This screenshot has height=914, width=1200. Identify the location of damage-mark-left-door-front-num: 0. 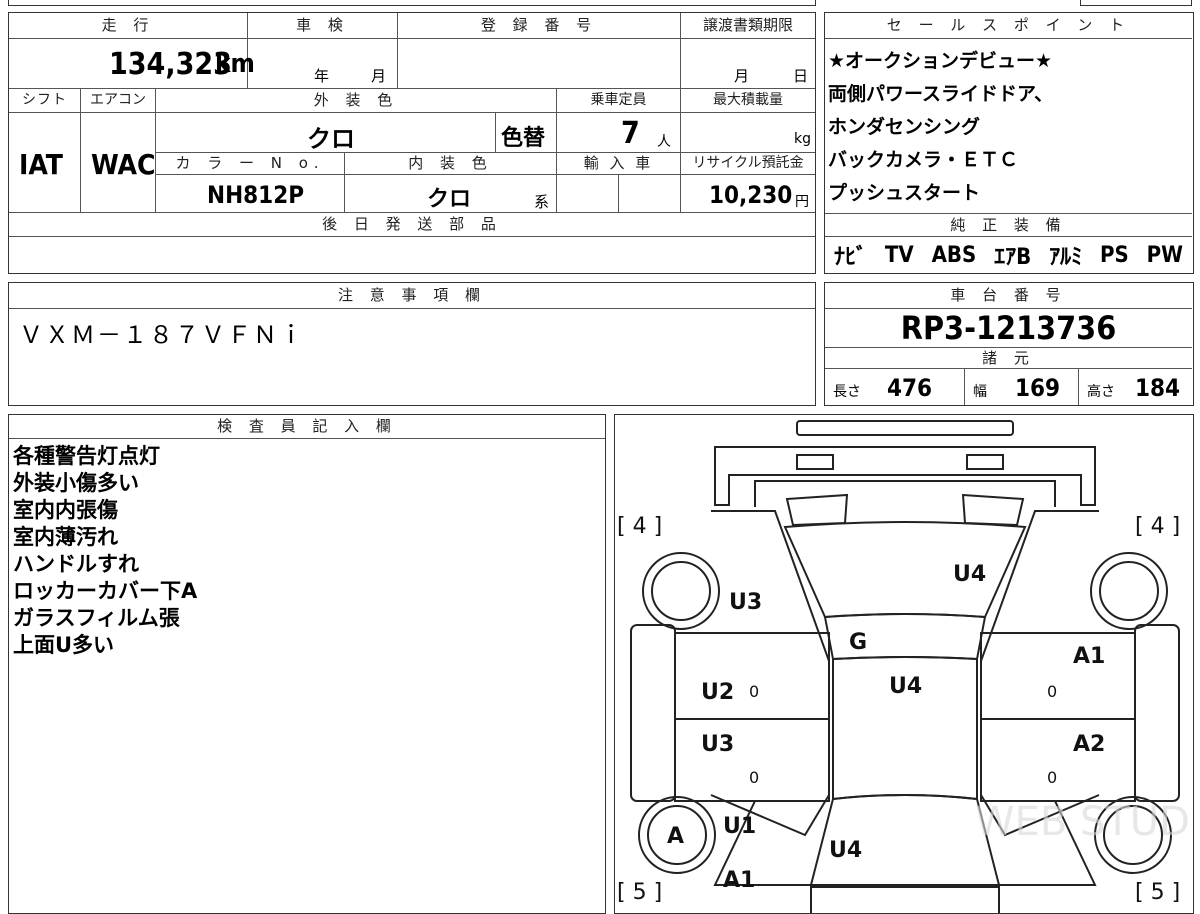
(754, 691).